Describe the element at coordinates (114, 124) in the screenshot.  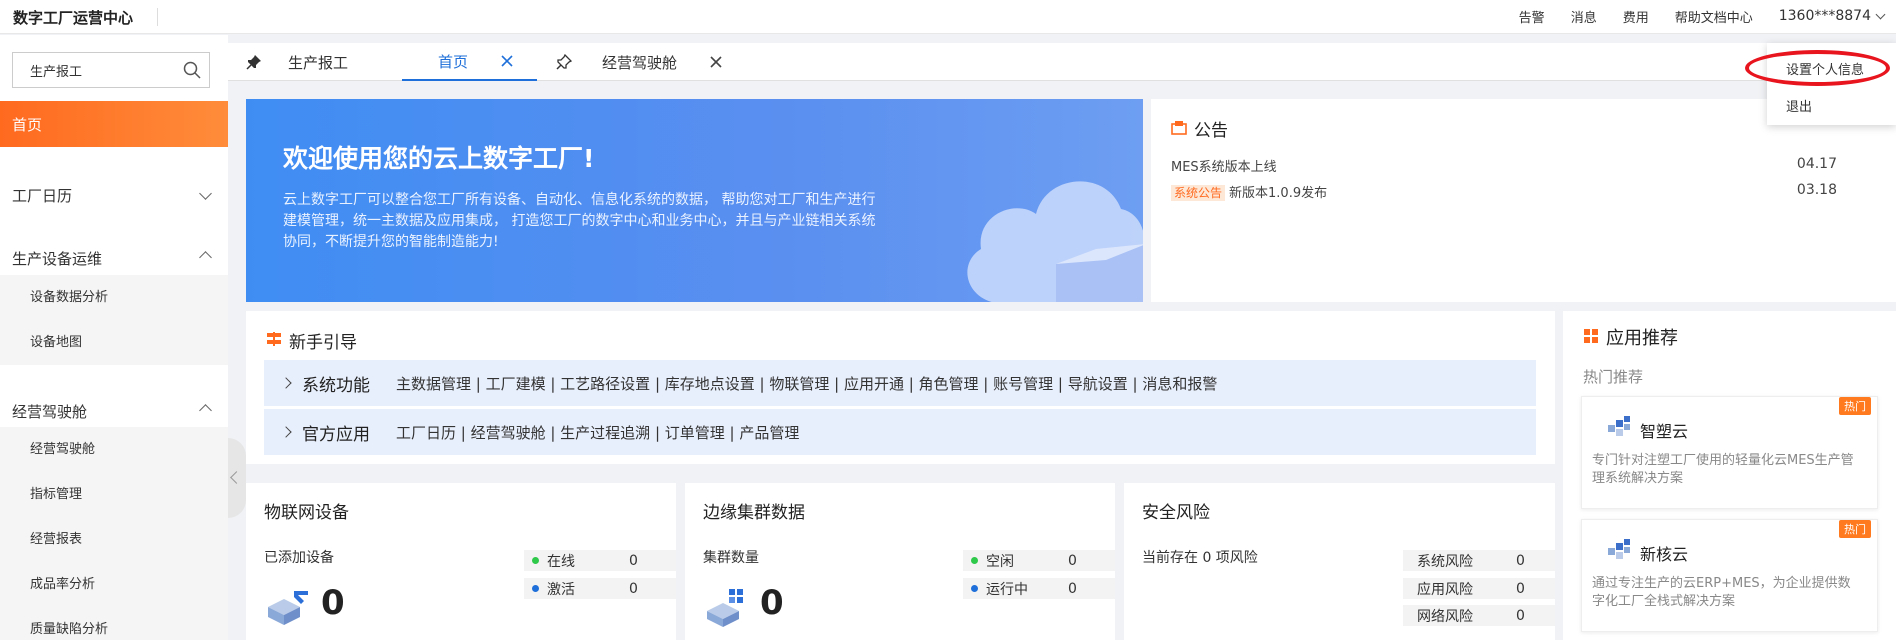
I see `sidebar-item-home: 首页` at that location.